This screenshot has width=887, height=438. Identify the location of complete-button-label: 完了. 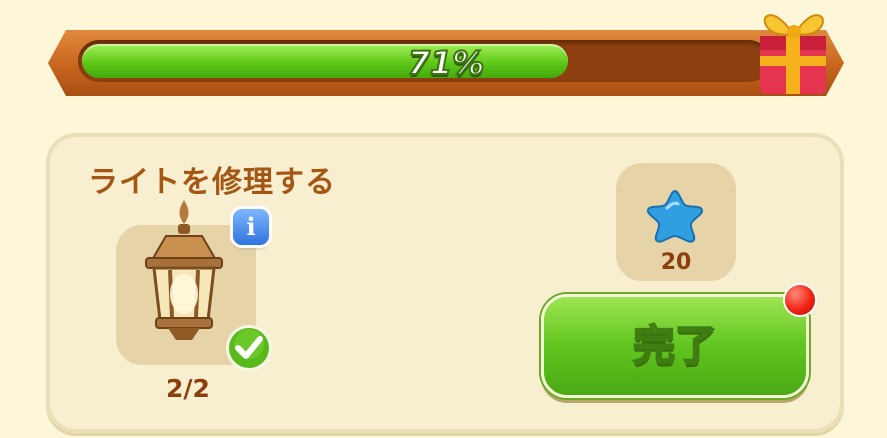
(675, 345).